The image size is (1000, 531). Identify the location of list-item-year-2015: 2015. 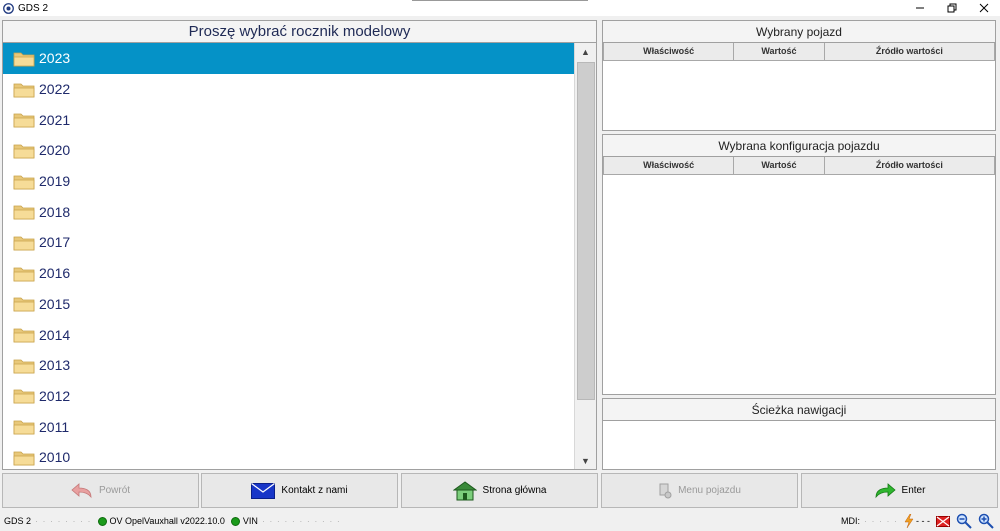
(288, 304).